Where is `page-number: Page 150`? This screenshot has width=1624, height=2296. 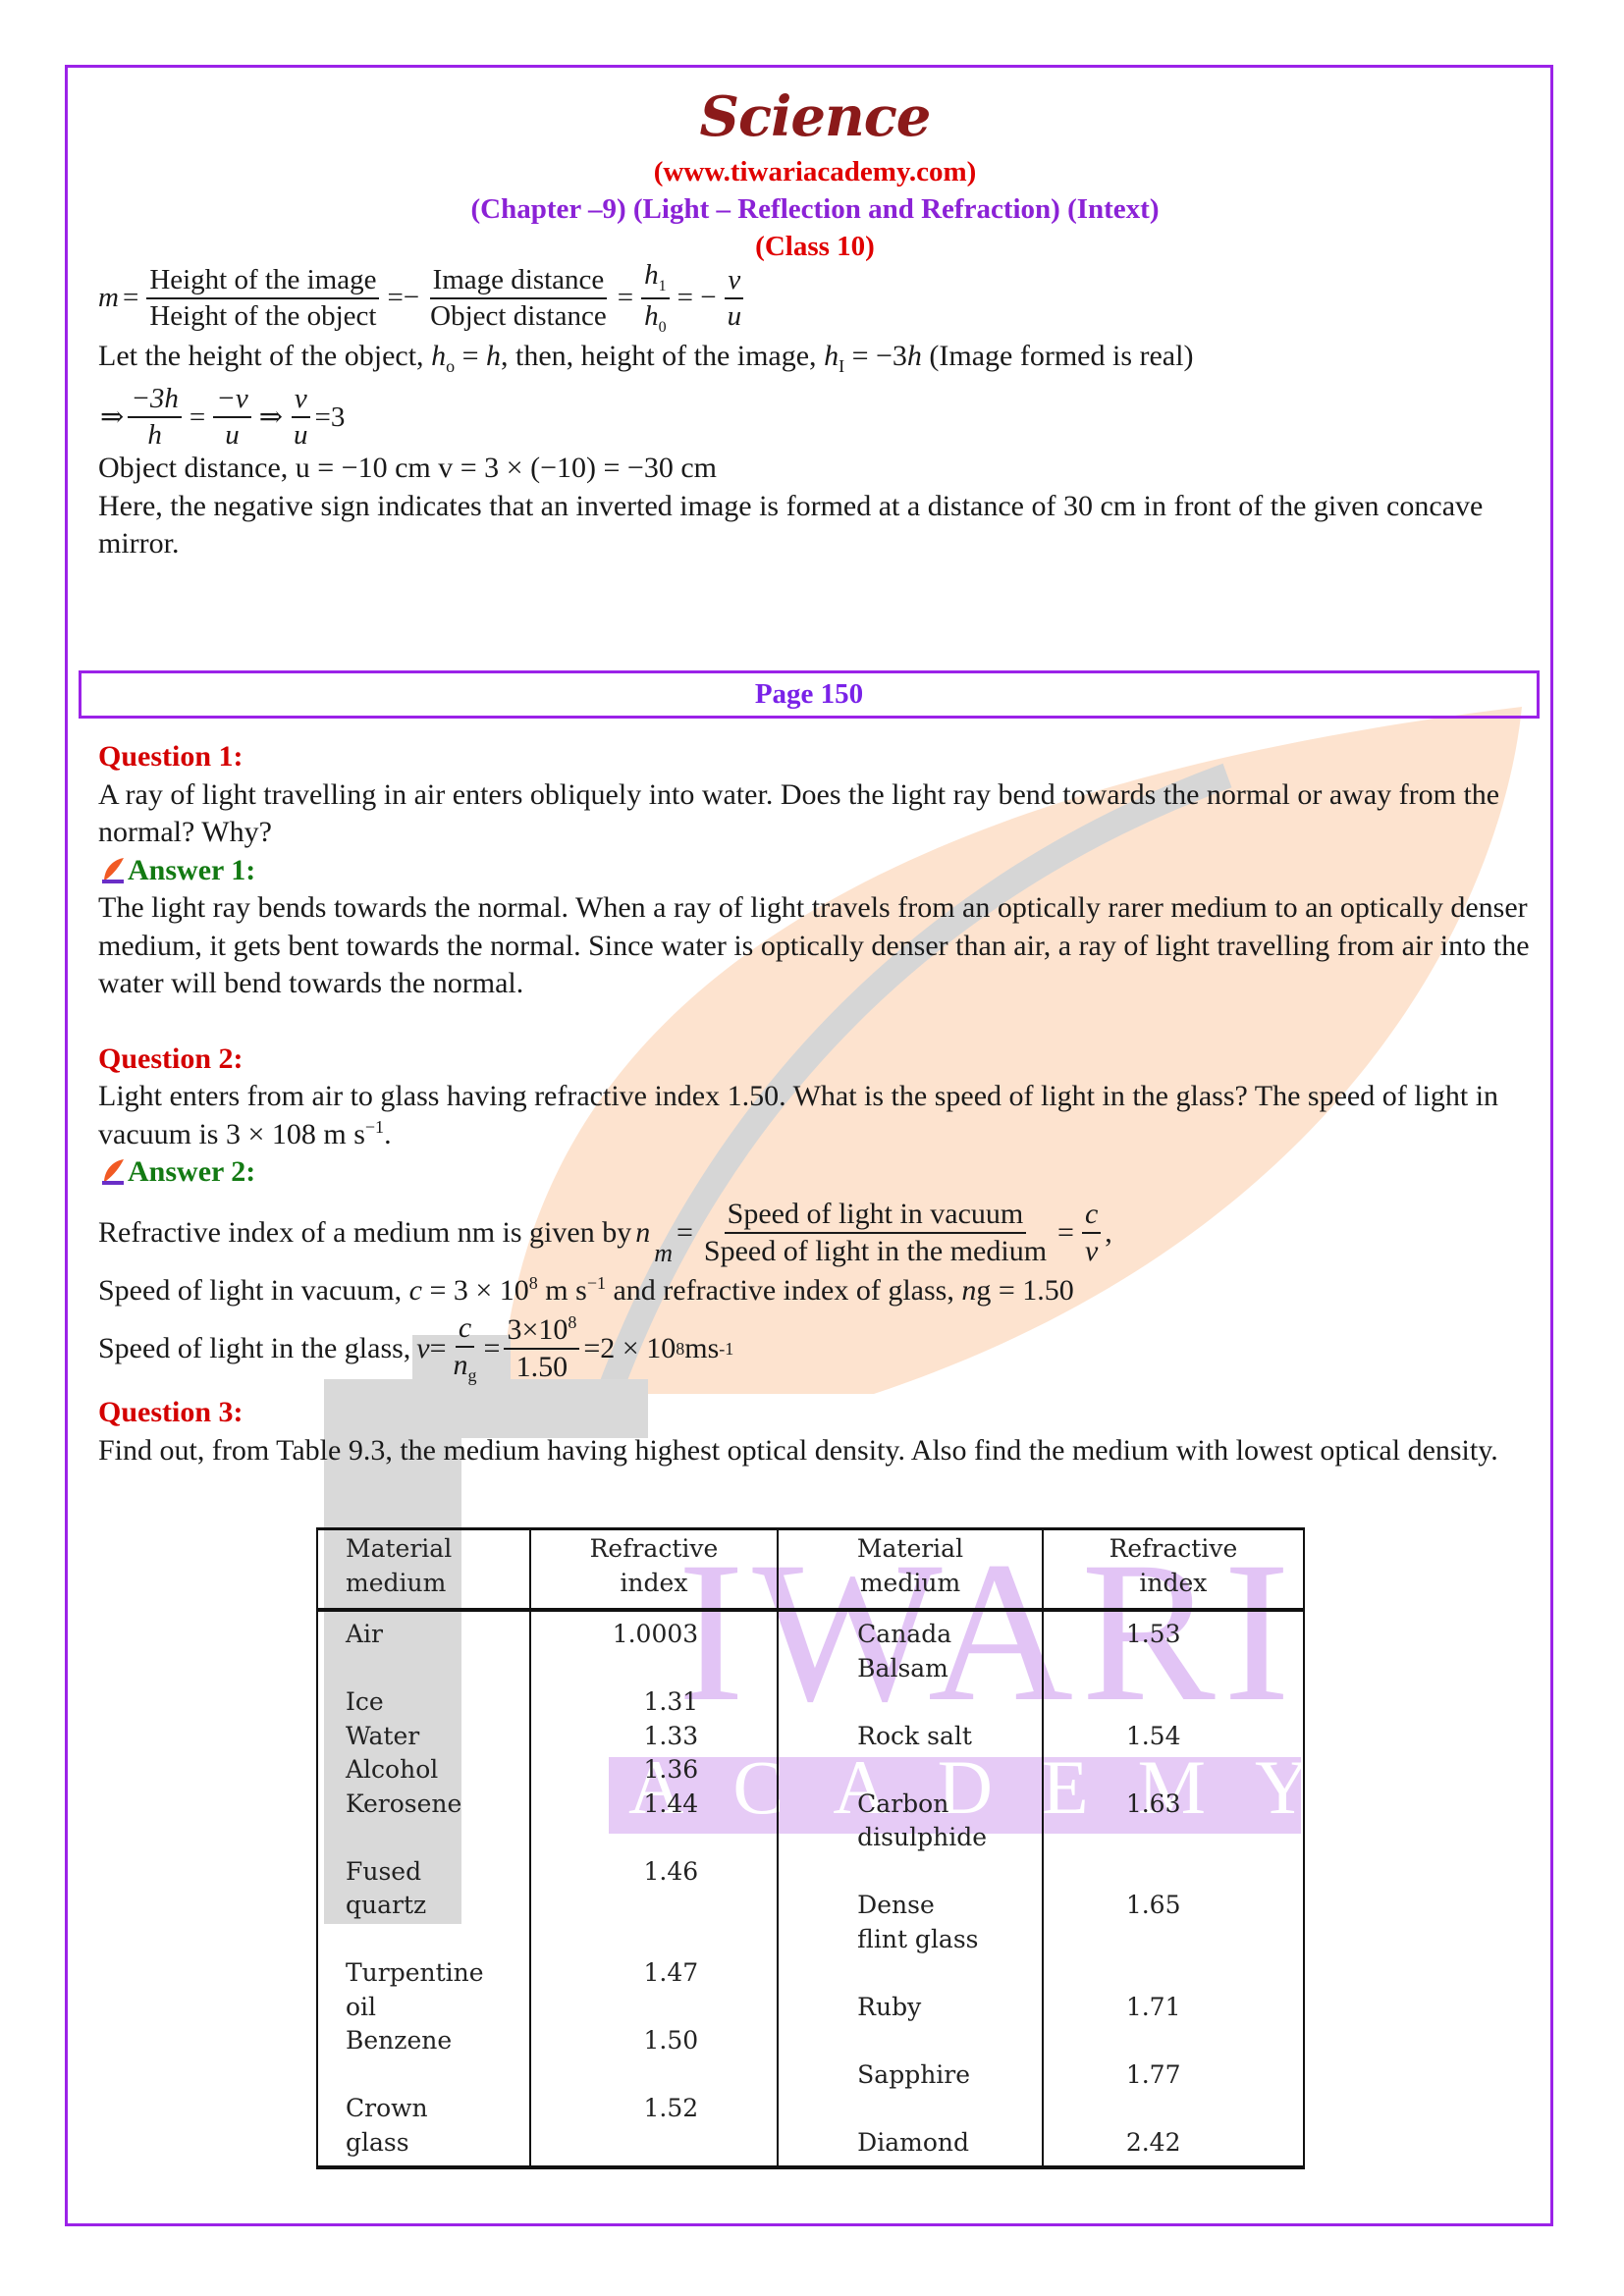 page-number: Page 150 is located at coordinates (809, 694).